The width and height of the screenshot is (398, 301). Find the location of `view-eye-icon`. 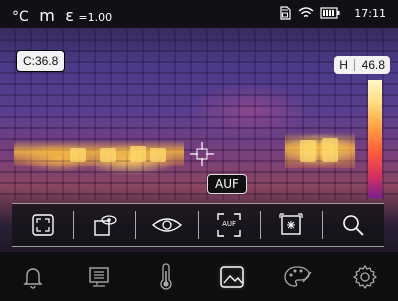

view-eye-icon is located at coordinates (167, 225).